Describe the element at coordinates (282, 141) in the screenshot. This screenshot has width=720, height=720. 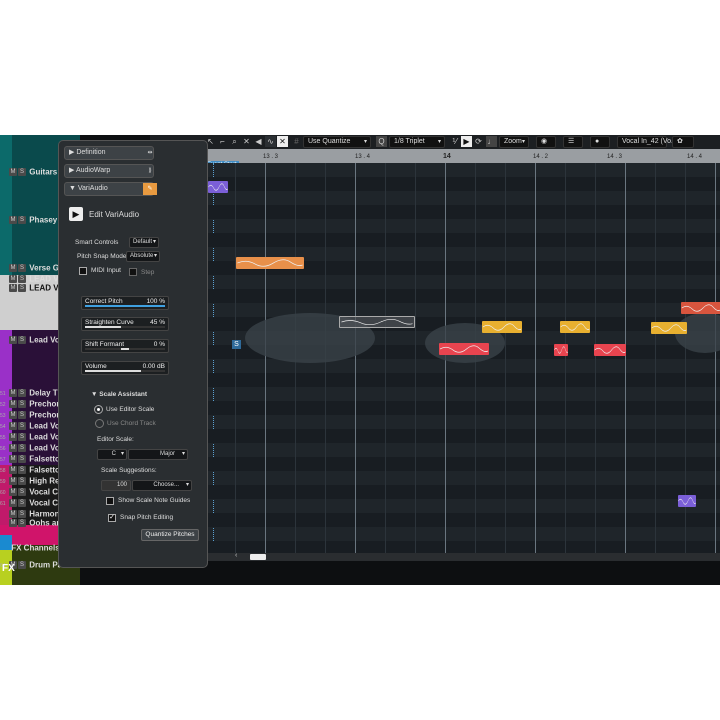
I see `snap-icon: ✕` at that location.